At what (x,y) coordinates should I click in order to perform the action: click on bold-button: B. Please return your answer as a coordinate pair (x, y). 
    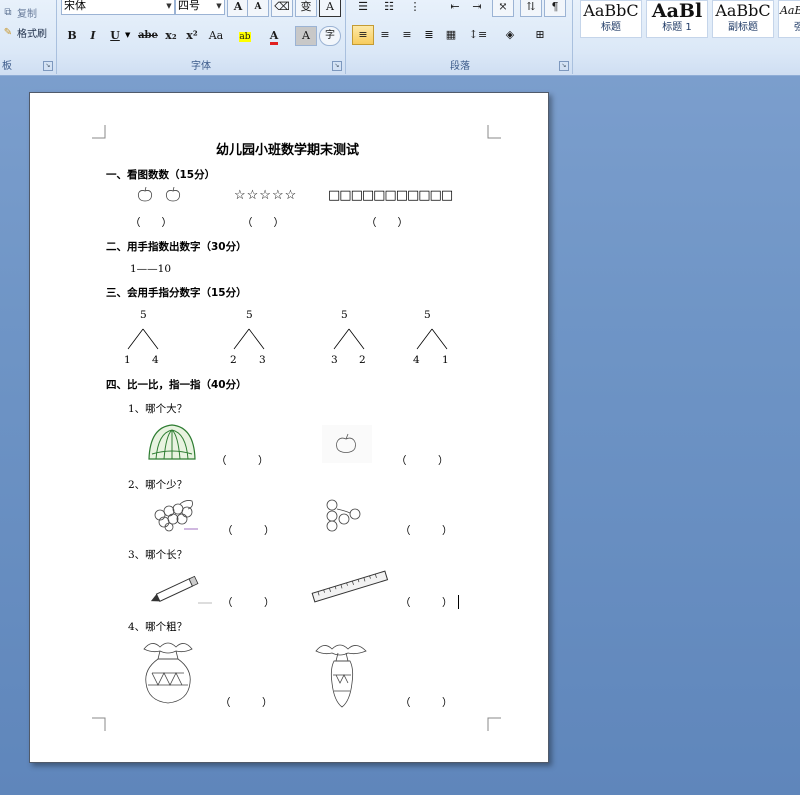
    Looking at the image, I should click on (72, 36).